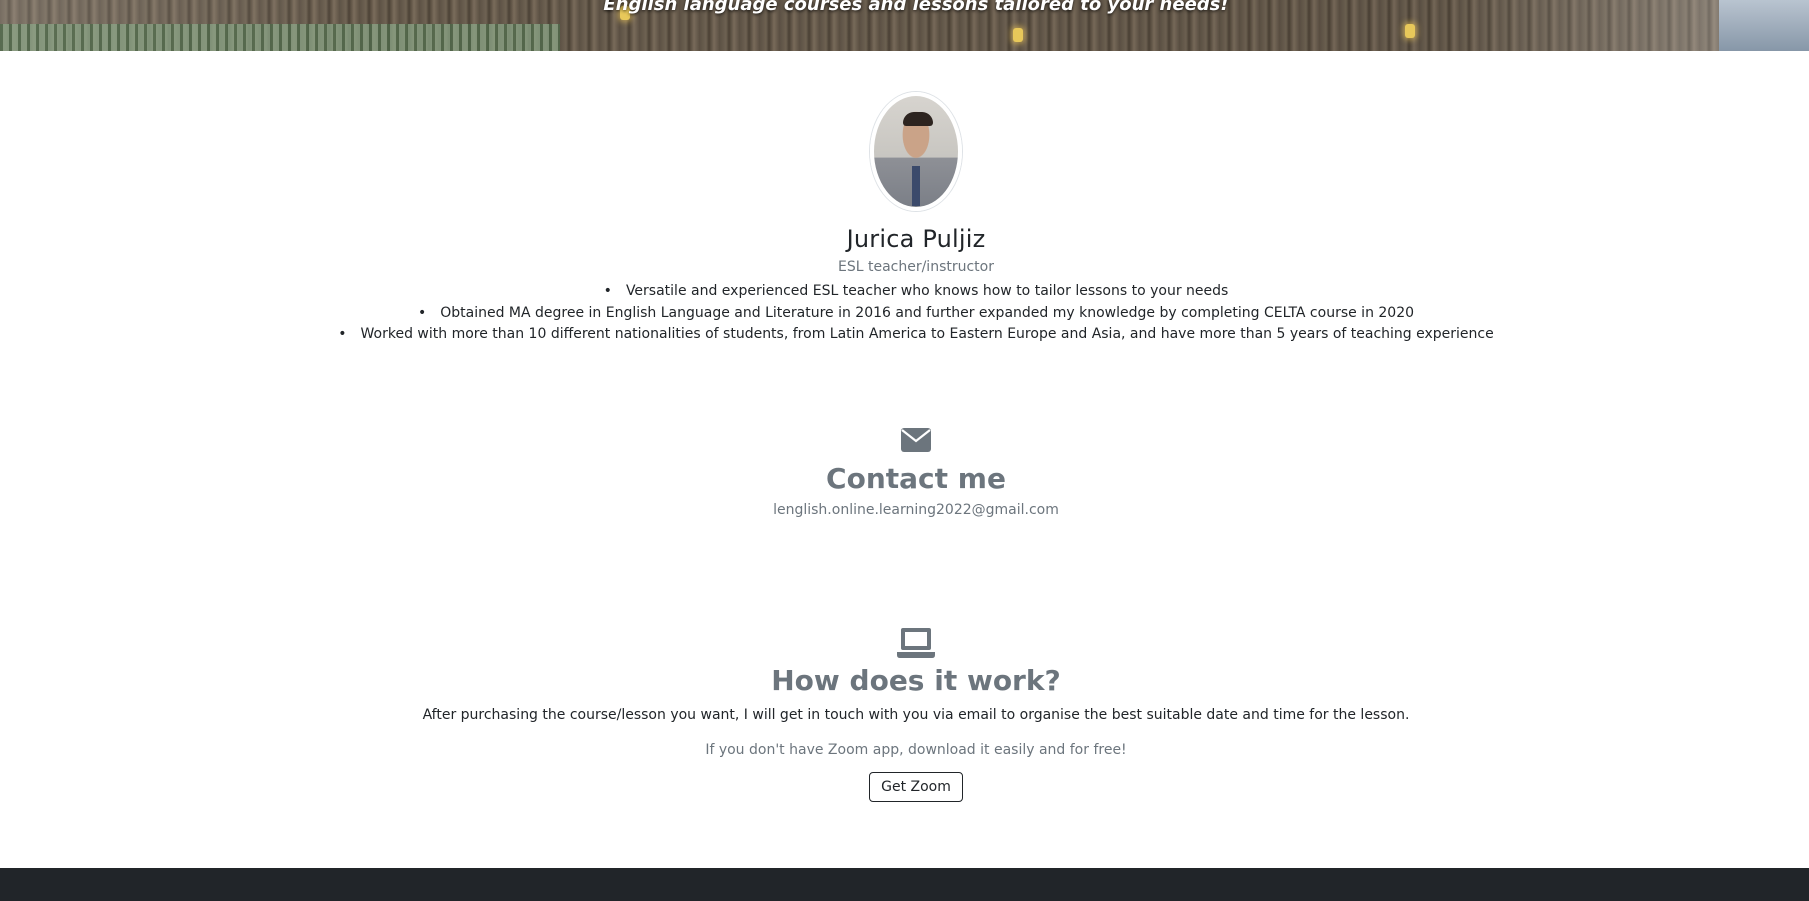  What do you see at coordinates (916, 478) in the screenshot?
I see `contact-title: Contact me` at bounding box center [916, 478].